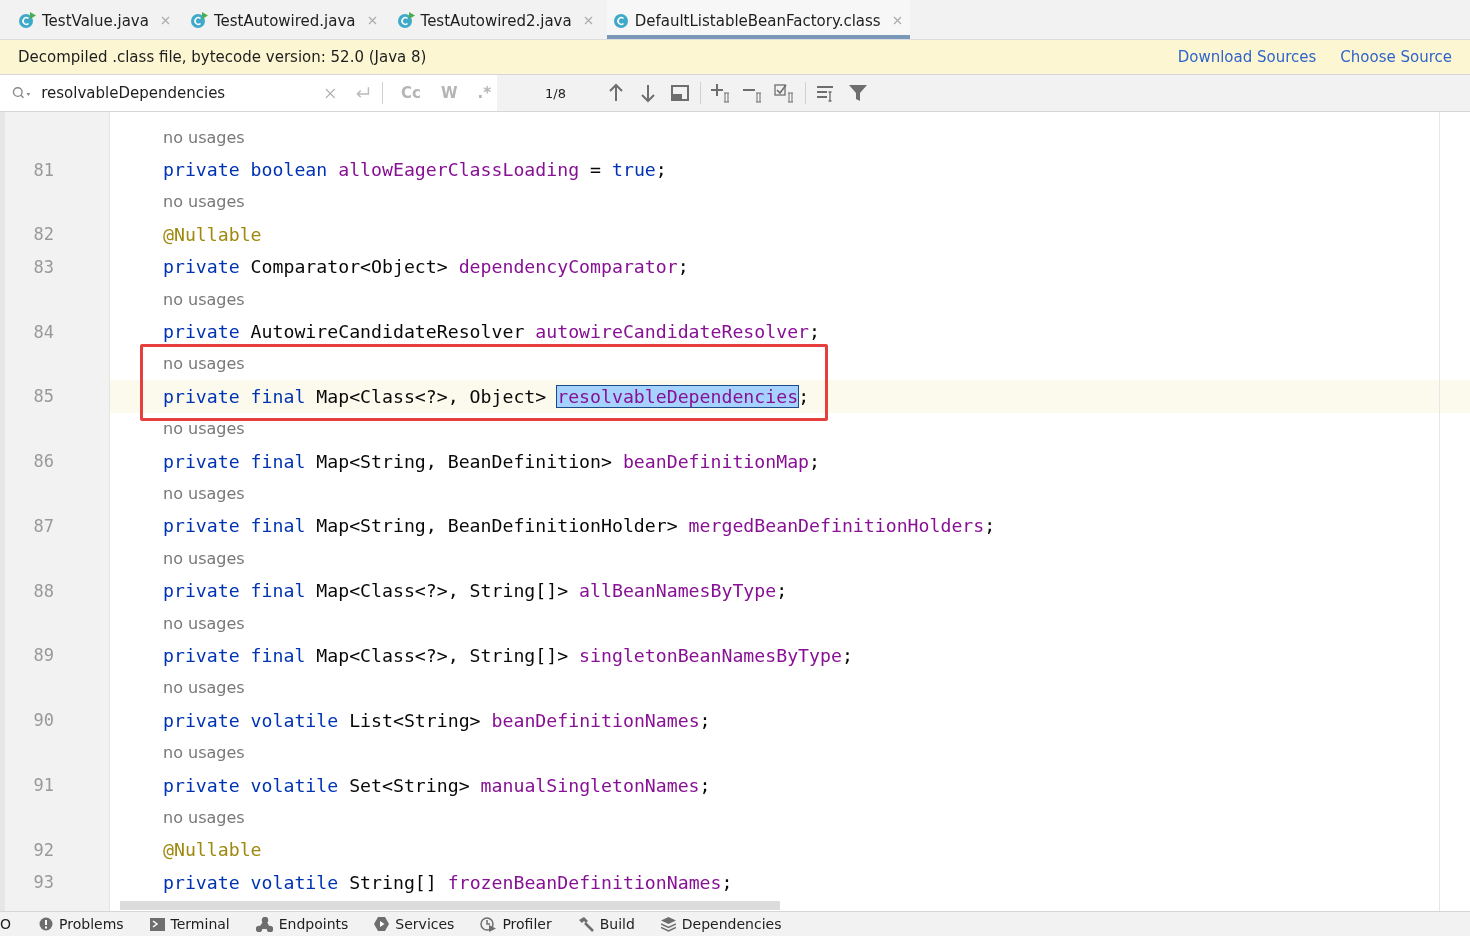 The height and width of the screenshot is (936, 1470). I want to click on endpoints-icon, so click(264, 924).